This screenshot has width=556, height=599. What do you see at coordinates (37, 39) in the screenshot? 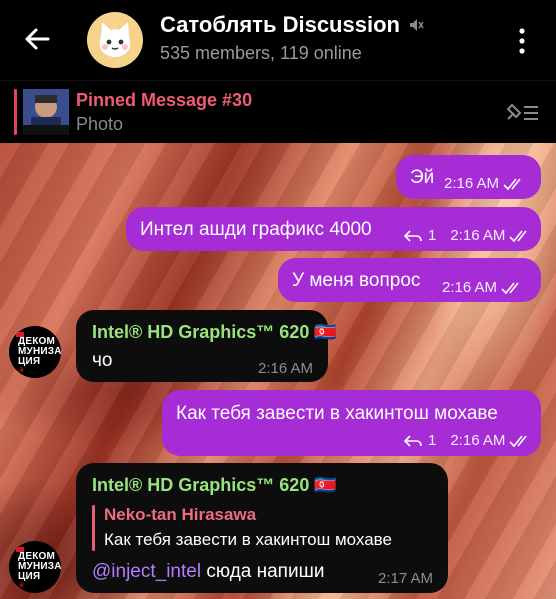
I see `back-arrow-icon` at bounding box center [37, 39].